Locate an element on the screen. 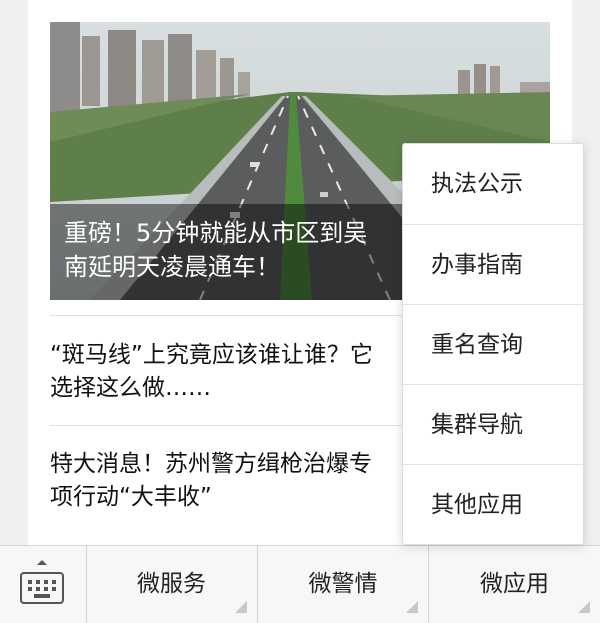 The image size is (600, 623). menu-item-label: 办事指南 is located at coordinates (477, 265).